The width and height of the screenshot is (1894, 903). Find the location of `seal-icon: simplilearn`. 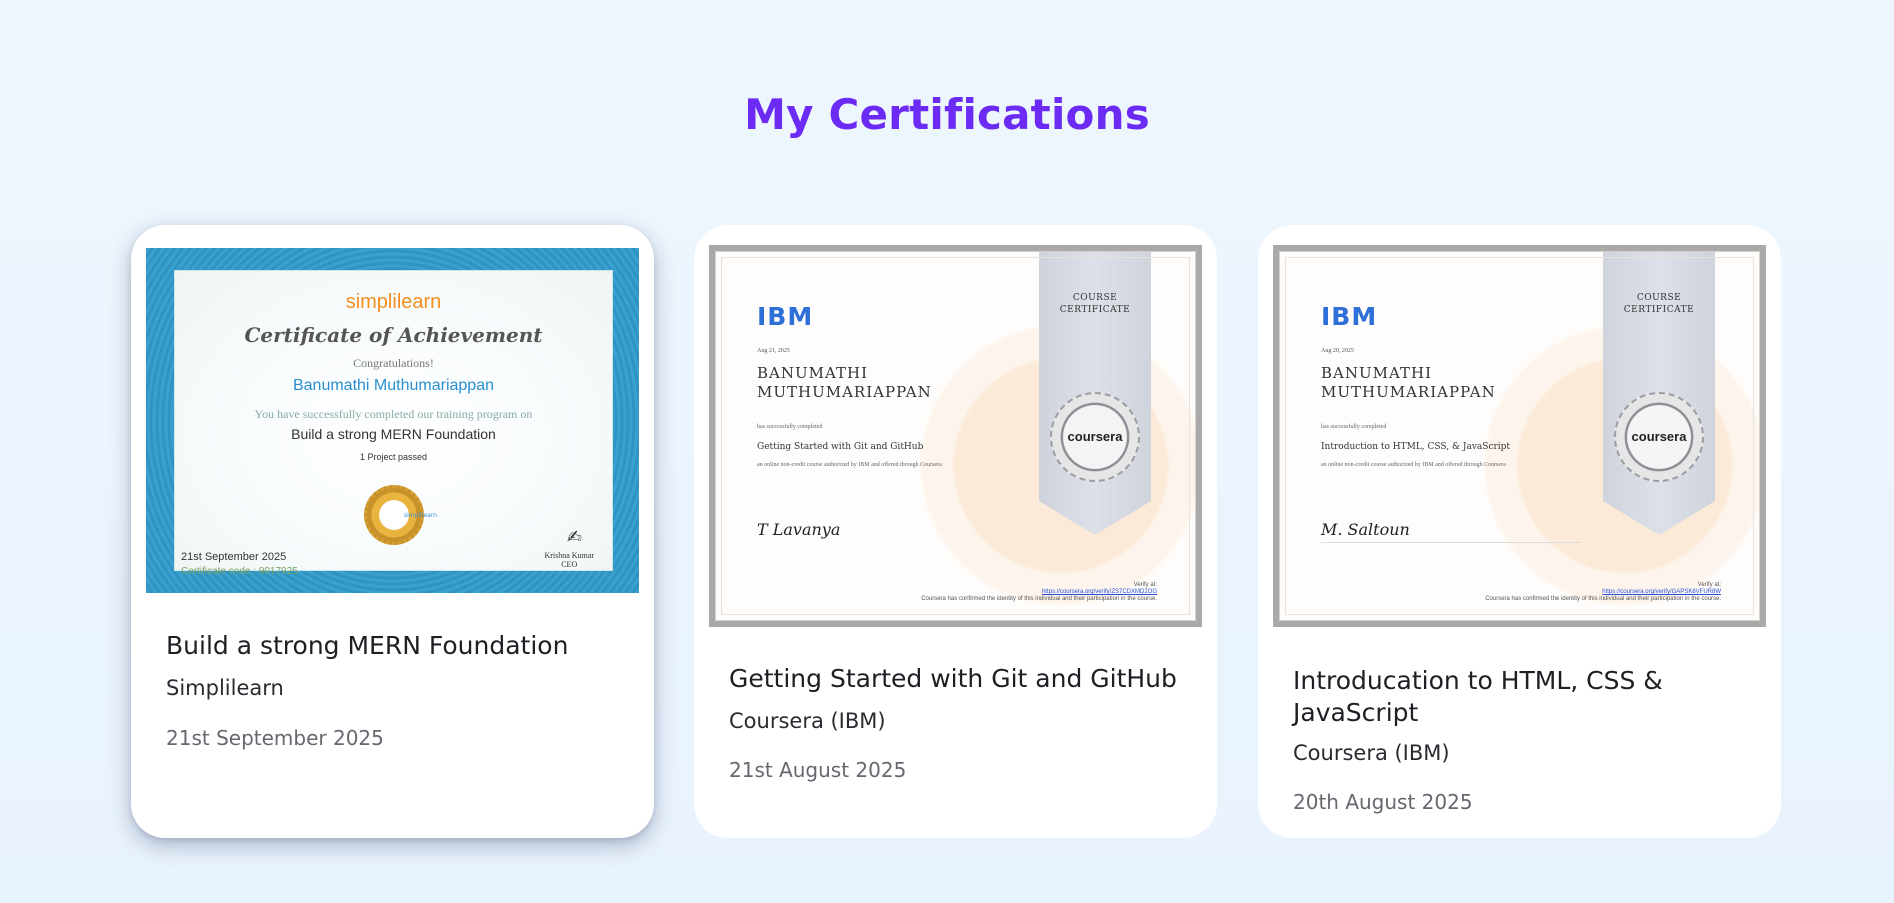

seal-icon: simplilearn is located at coordinates (400, 515).